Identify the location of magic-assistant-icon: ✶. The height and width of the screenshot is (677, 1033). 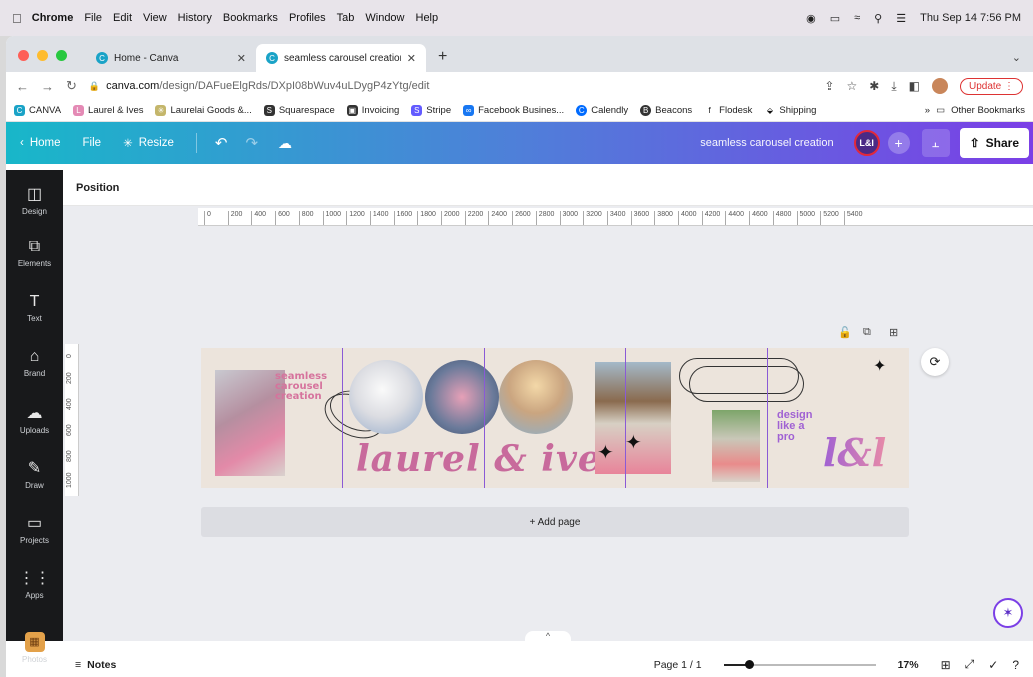
(1008, 613).